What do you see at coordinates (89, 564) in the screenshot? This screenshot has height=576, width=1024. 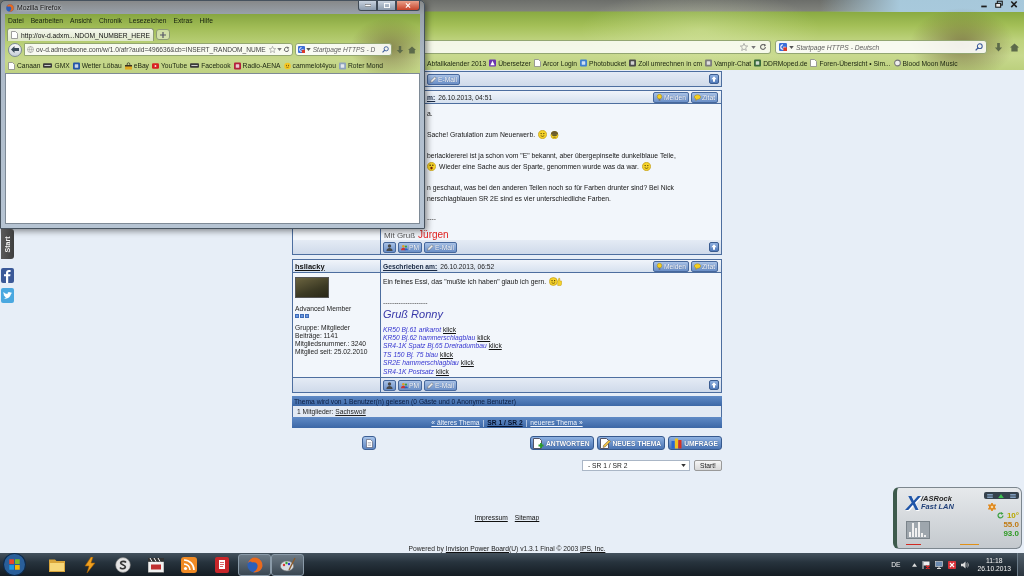 I see `lightning-icon` at bounding box center [89, 564].